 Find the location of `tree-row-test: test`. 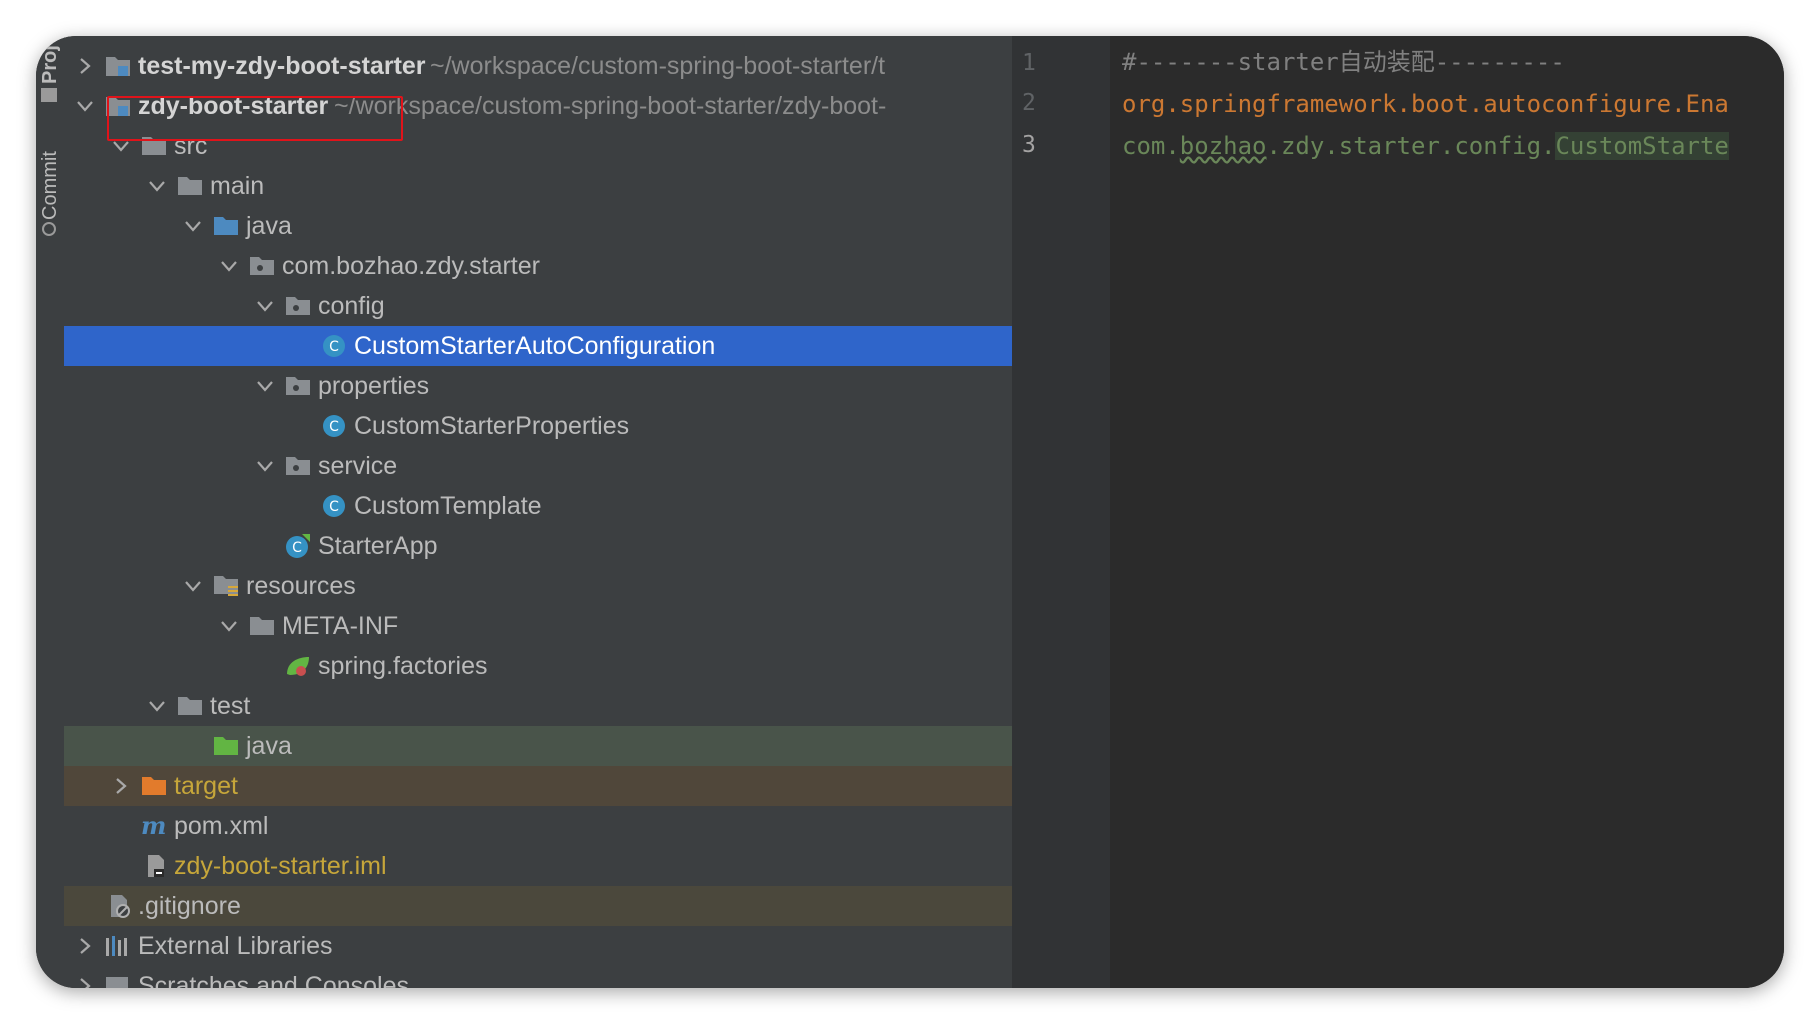

tree-row-test: test is located at coordinates (538, 706).